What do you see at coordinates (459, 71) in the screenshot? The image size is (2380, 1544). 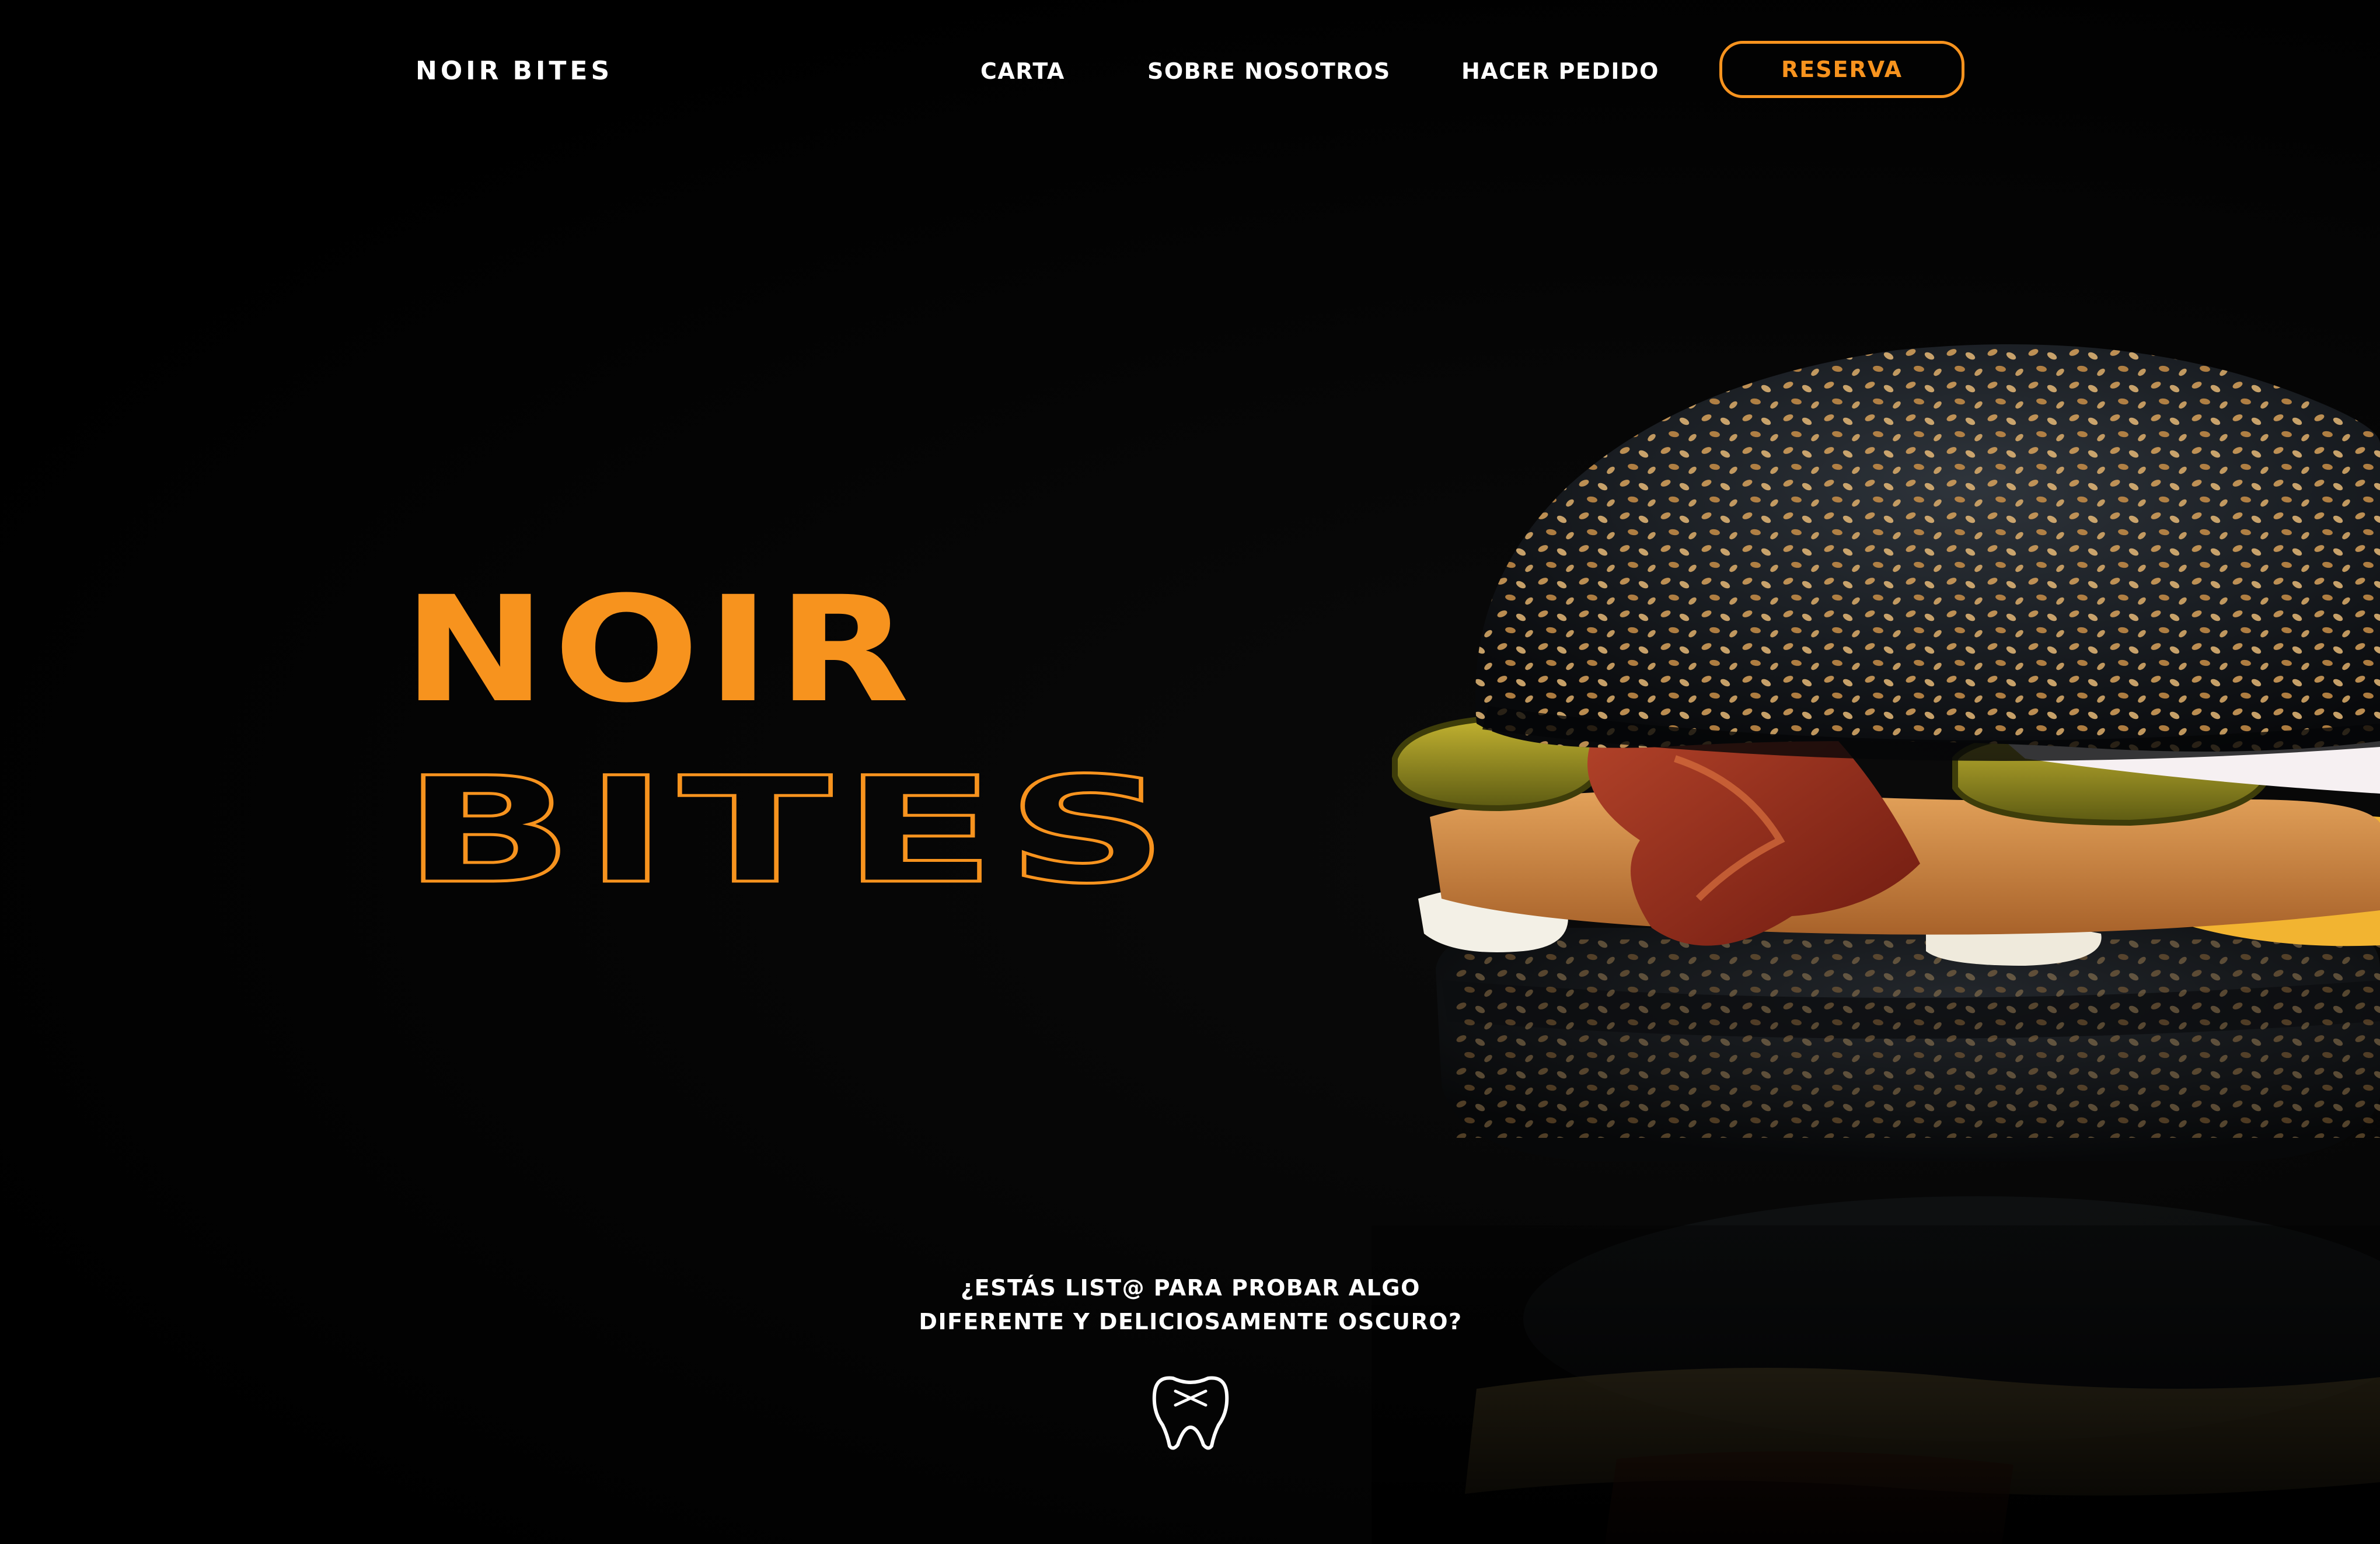 I see `logo-word-noir: NOIR` at bounding box center [459, 71].